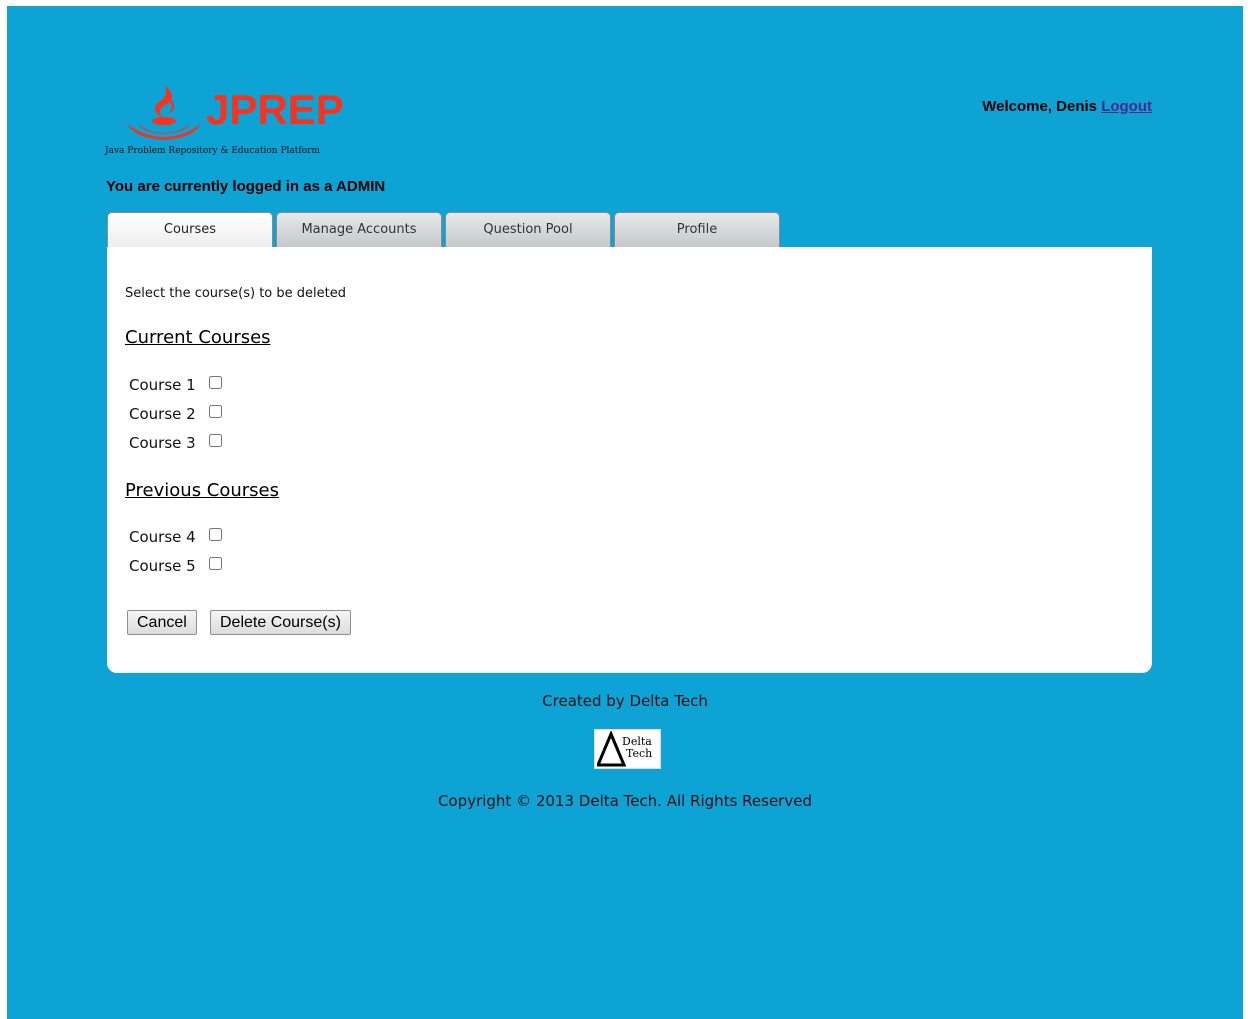  What do you see at coordinates (190, 230) in the screenshot?
I see `tab-courses: Courses` at bounding box center [190, 230].